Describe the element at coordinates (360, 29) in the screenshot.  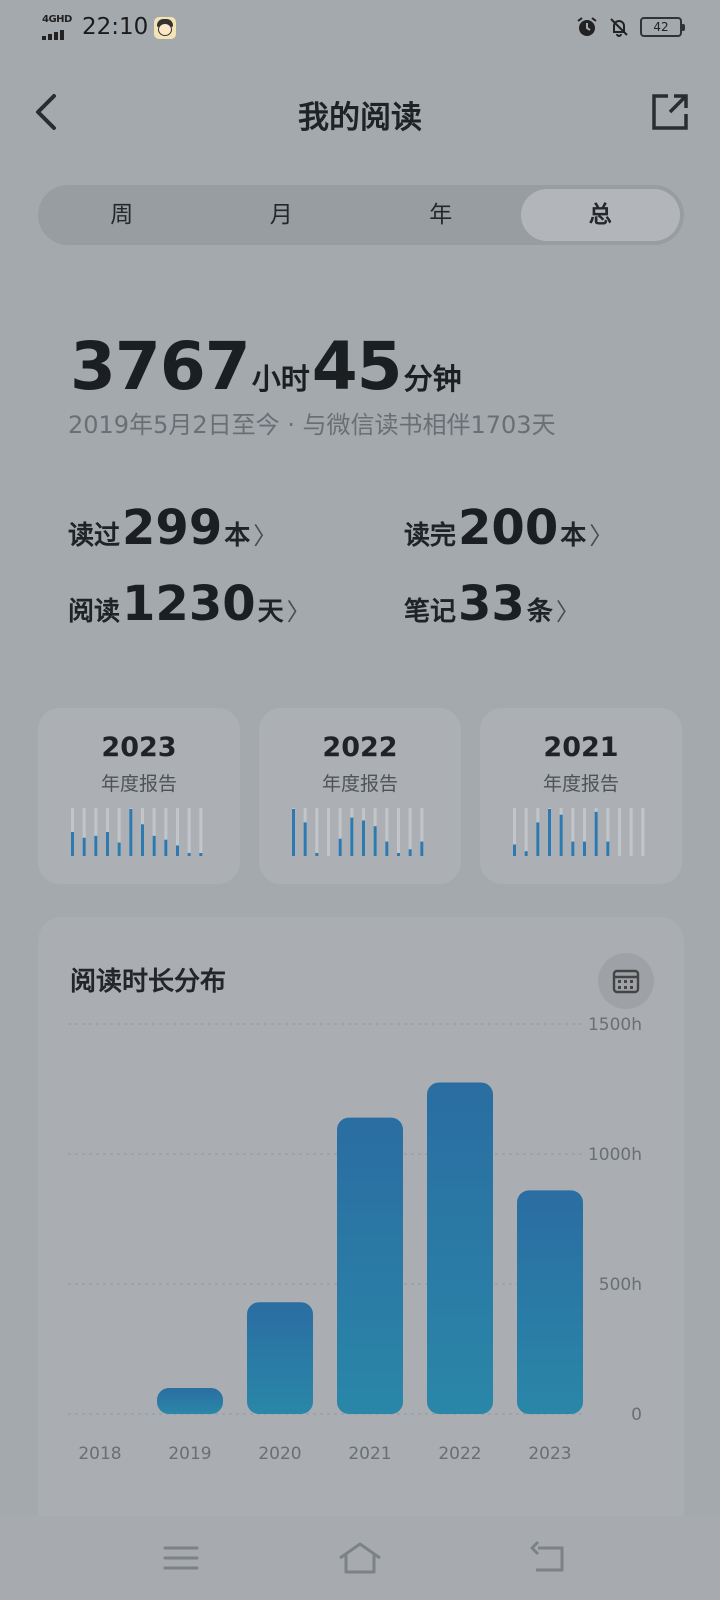
I see `status-bar: 4GHD 22:10 42` at that location.